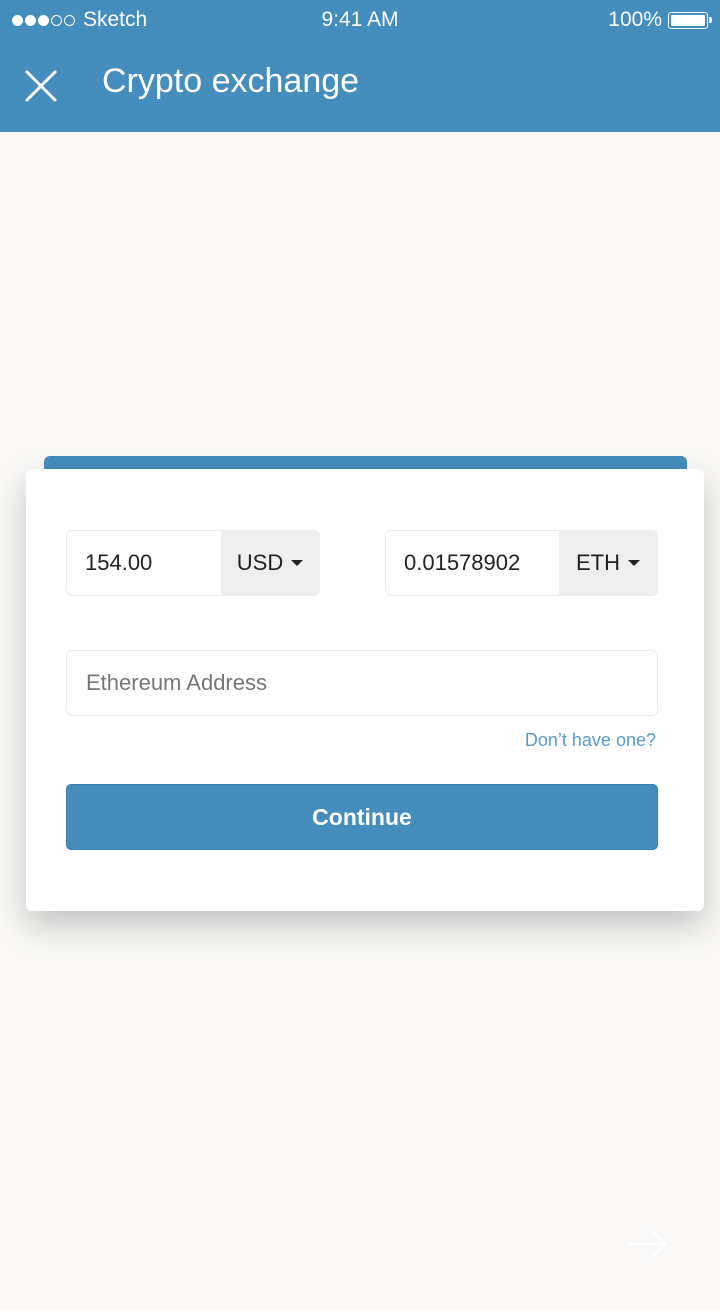 The width and height of the screenshot is (720, 1310). I want to click on next-button, so click(648, 1244).